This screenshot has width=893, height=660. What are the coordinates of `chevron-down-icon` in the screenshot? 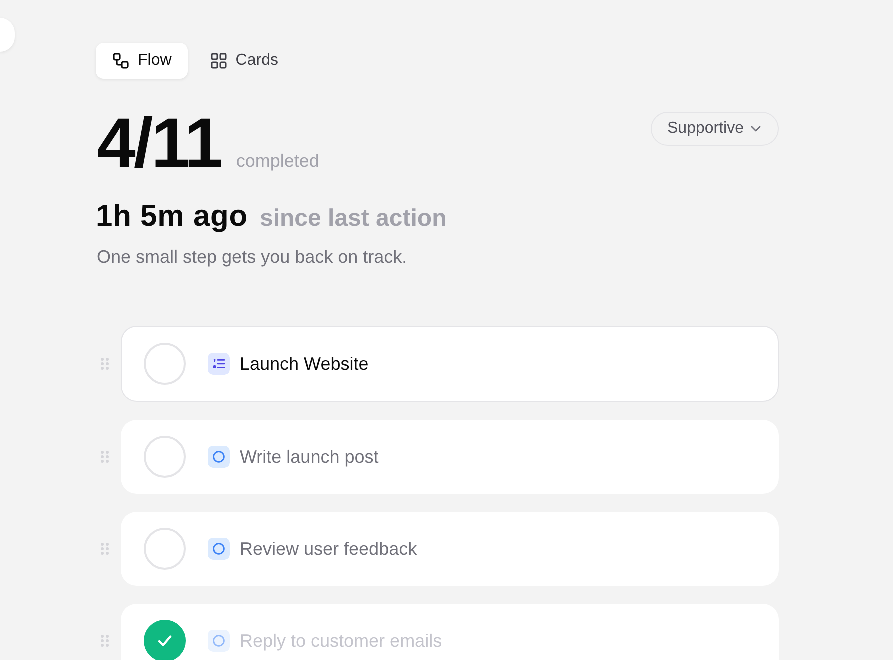 It's located at (756, 129).